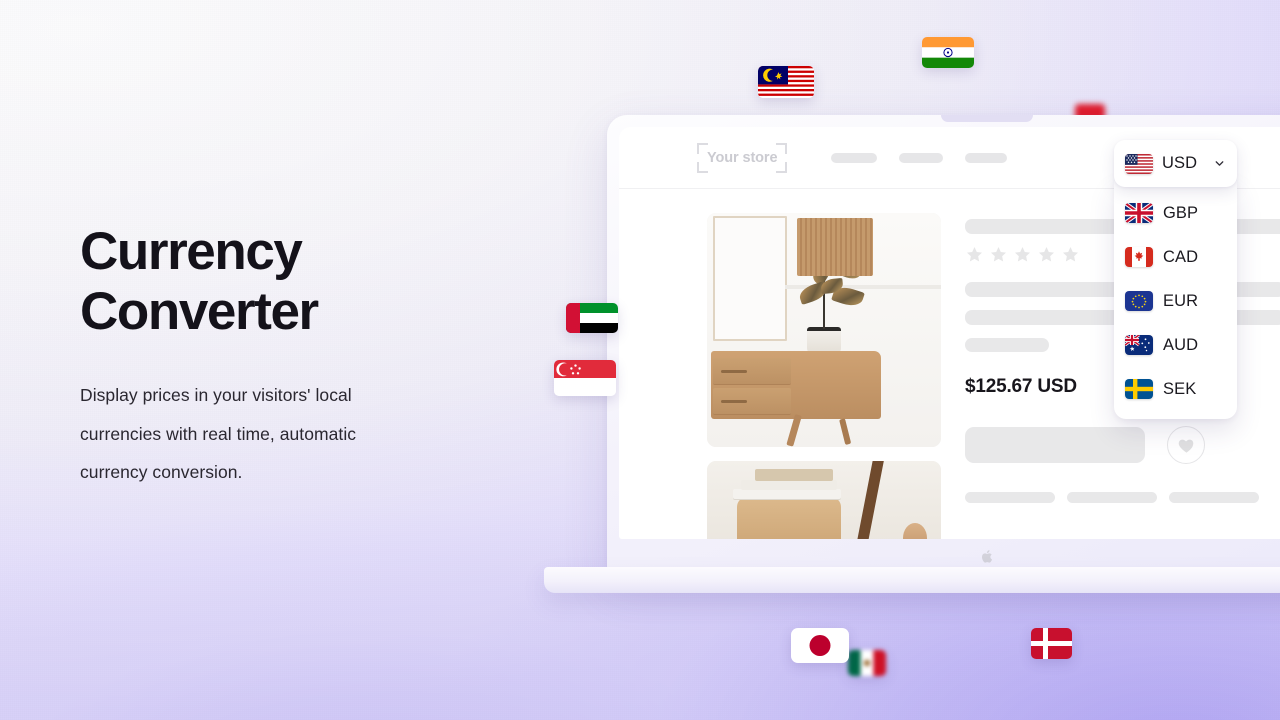  What do you see at coordinates (820, 645) in the screenshot?
I see `flag-japan-icon` at bounding box center [820, 645].